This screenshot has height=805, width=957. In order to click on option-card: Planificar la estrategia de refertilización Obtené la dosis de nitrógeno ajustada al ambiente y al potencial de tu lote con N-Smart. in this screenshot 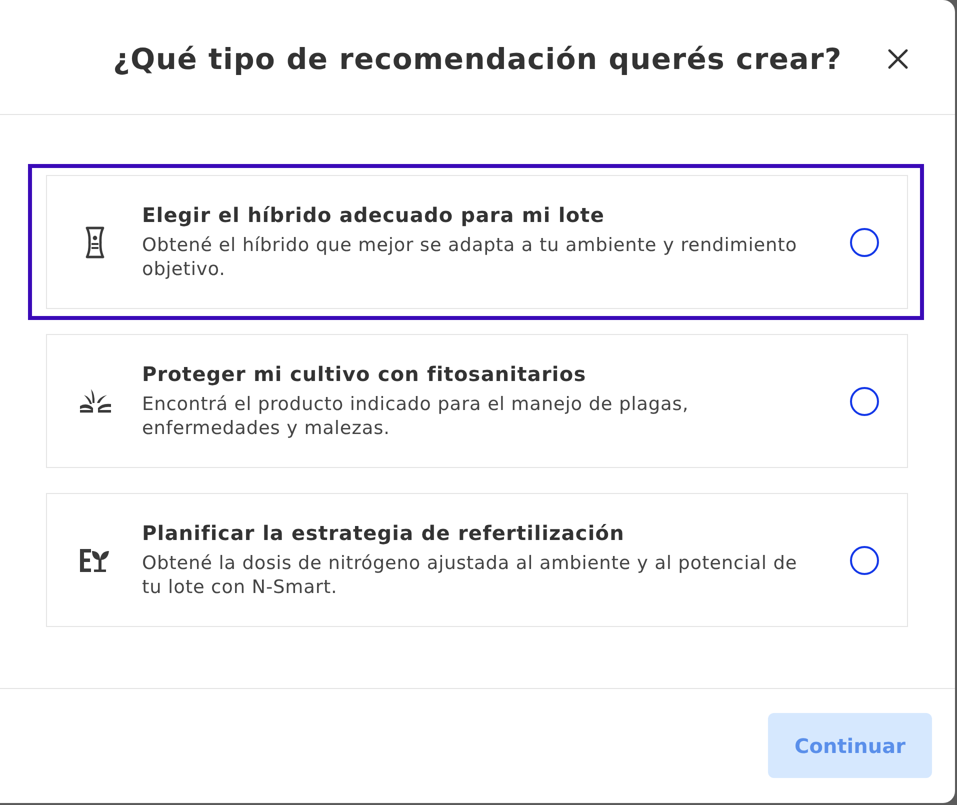, I will do `click(477, 560)`.